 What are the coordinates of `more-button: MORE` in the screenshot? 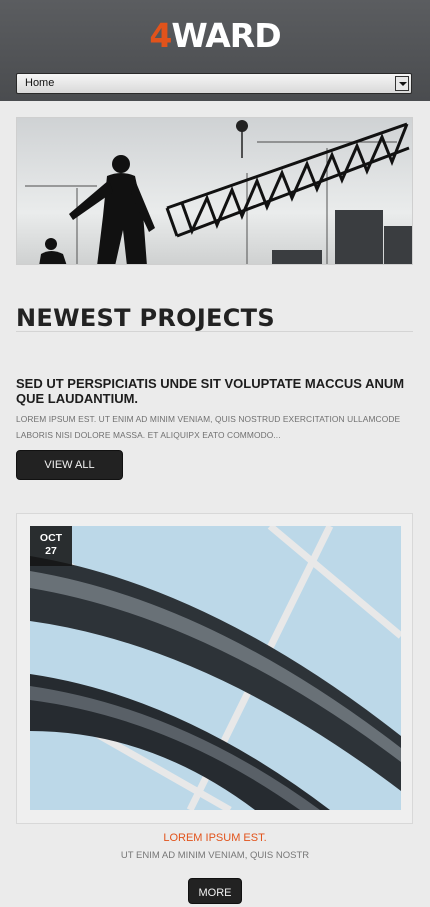 It's located at (215, 891).